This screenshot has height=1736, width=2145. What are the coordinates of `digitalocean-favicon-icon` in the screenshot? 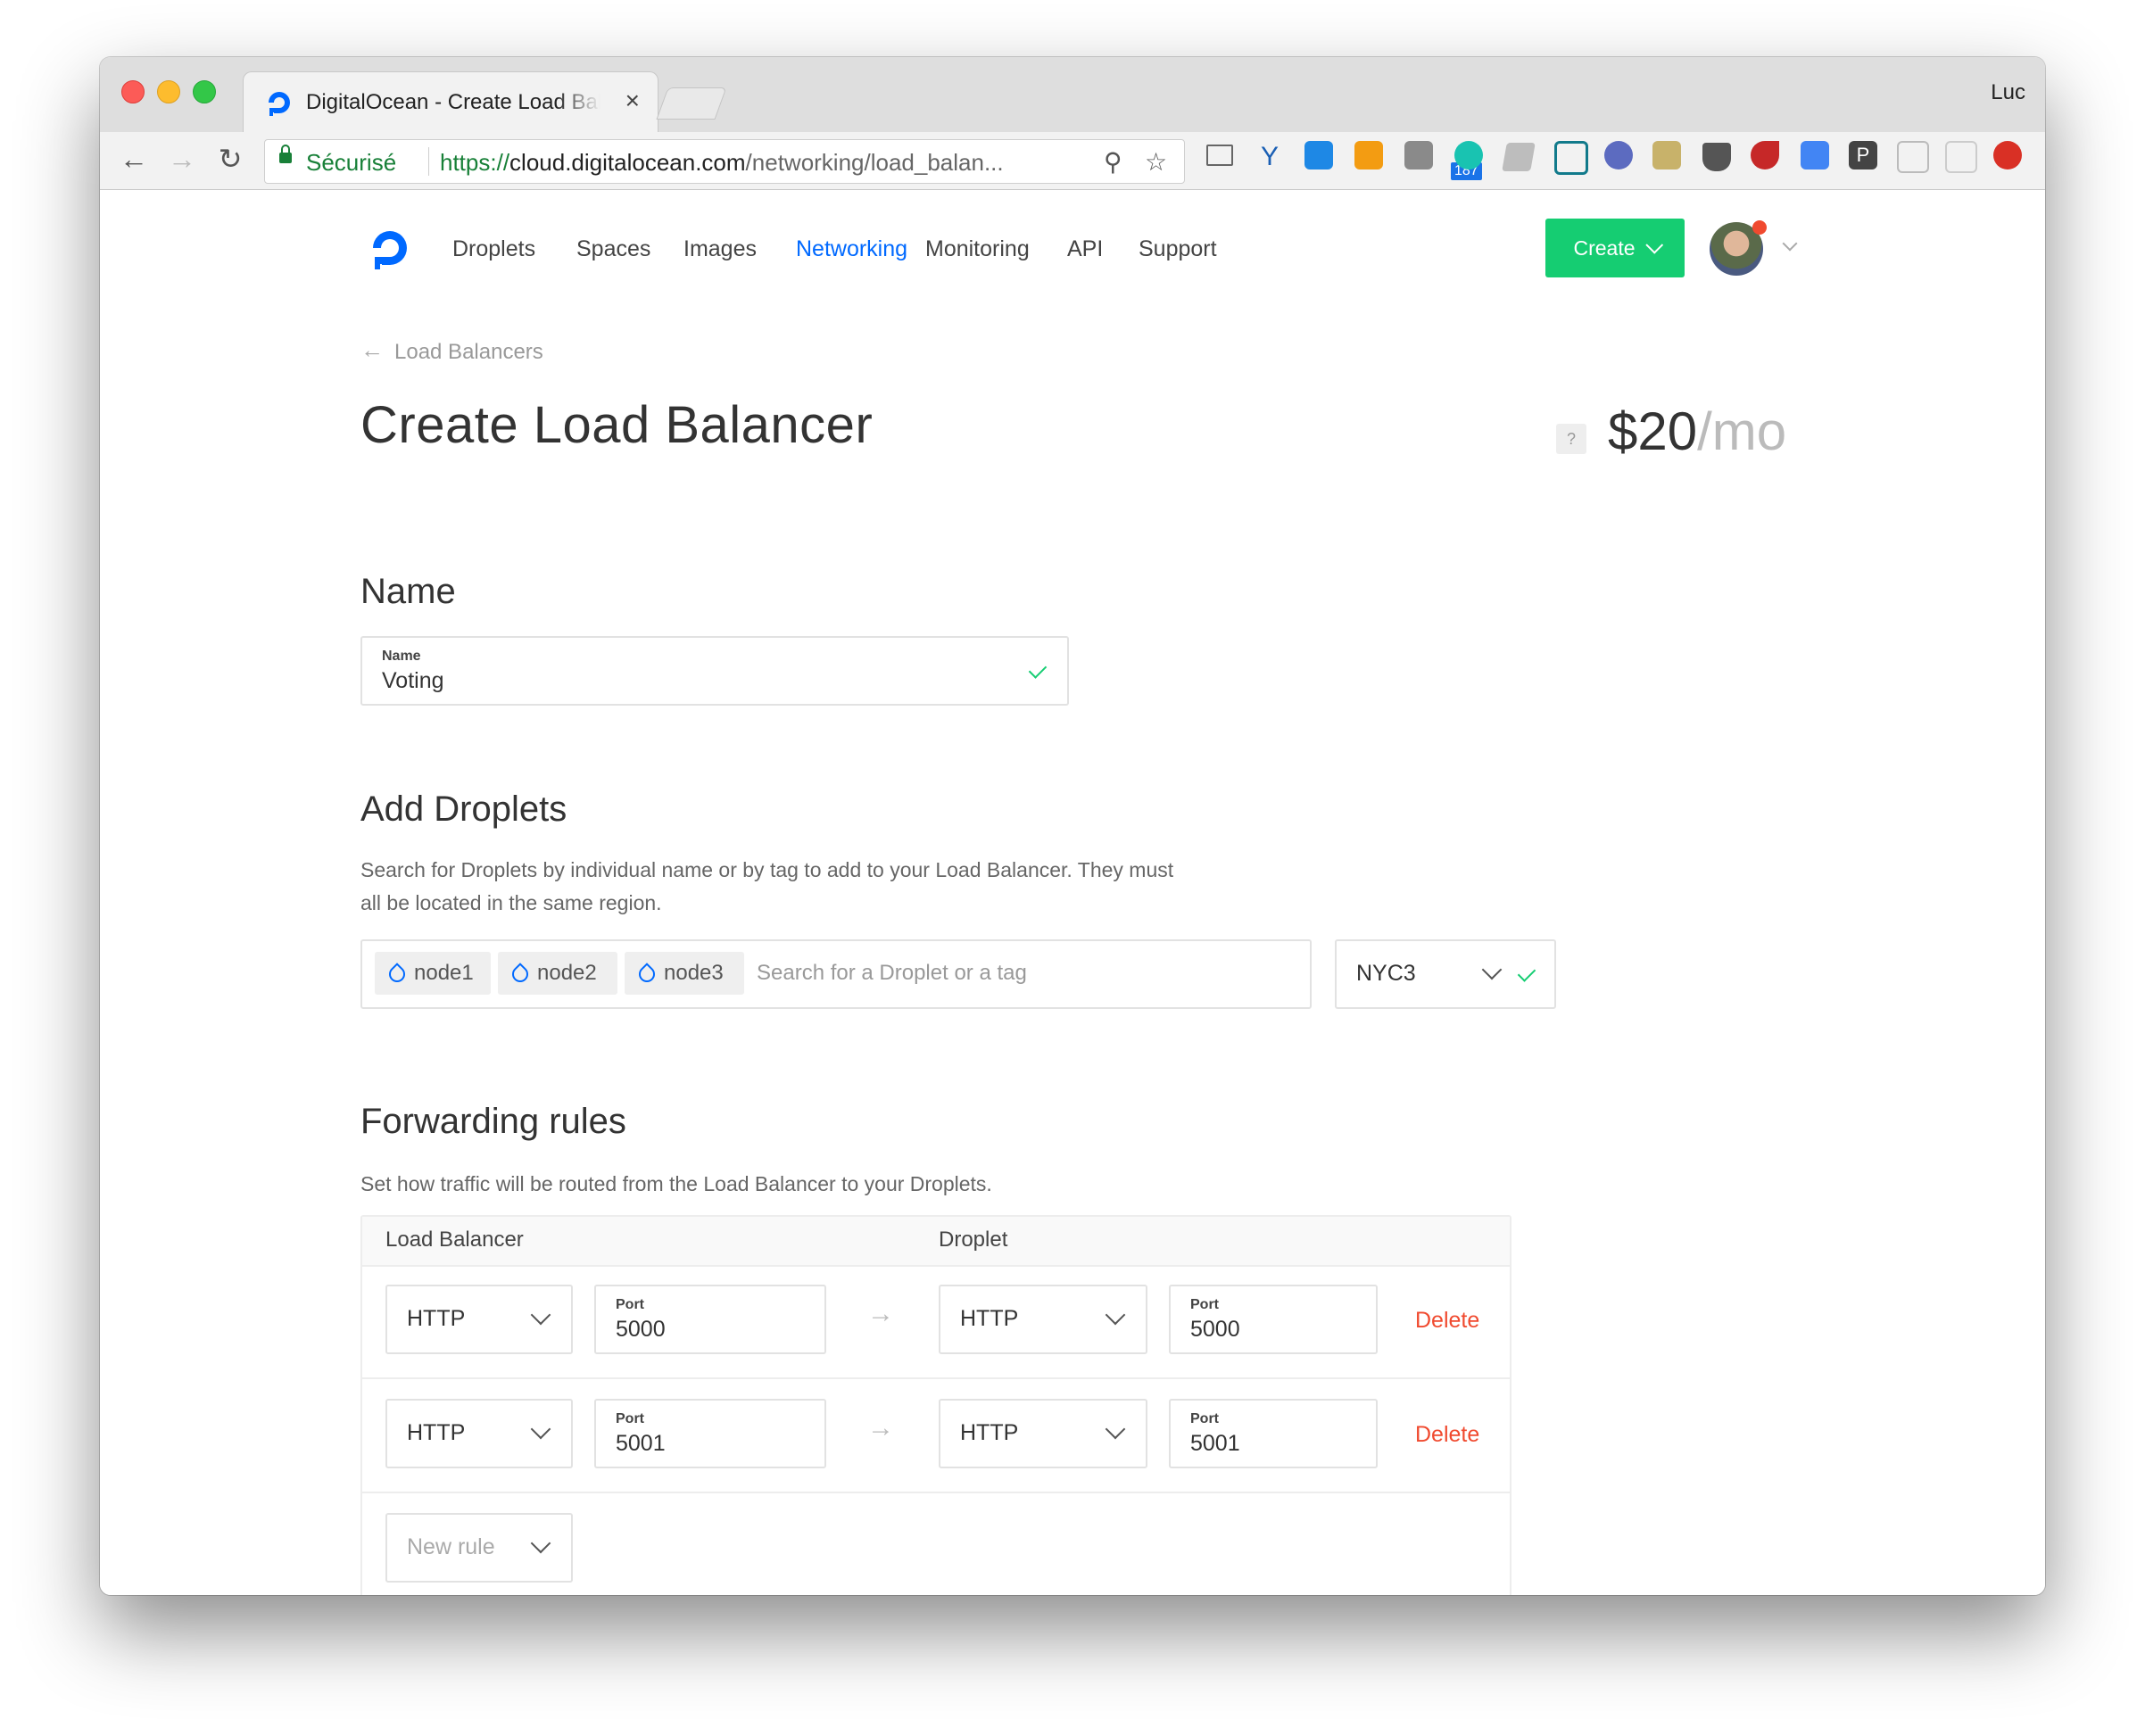 It's located at (279, 104).